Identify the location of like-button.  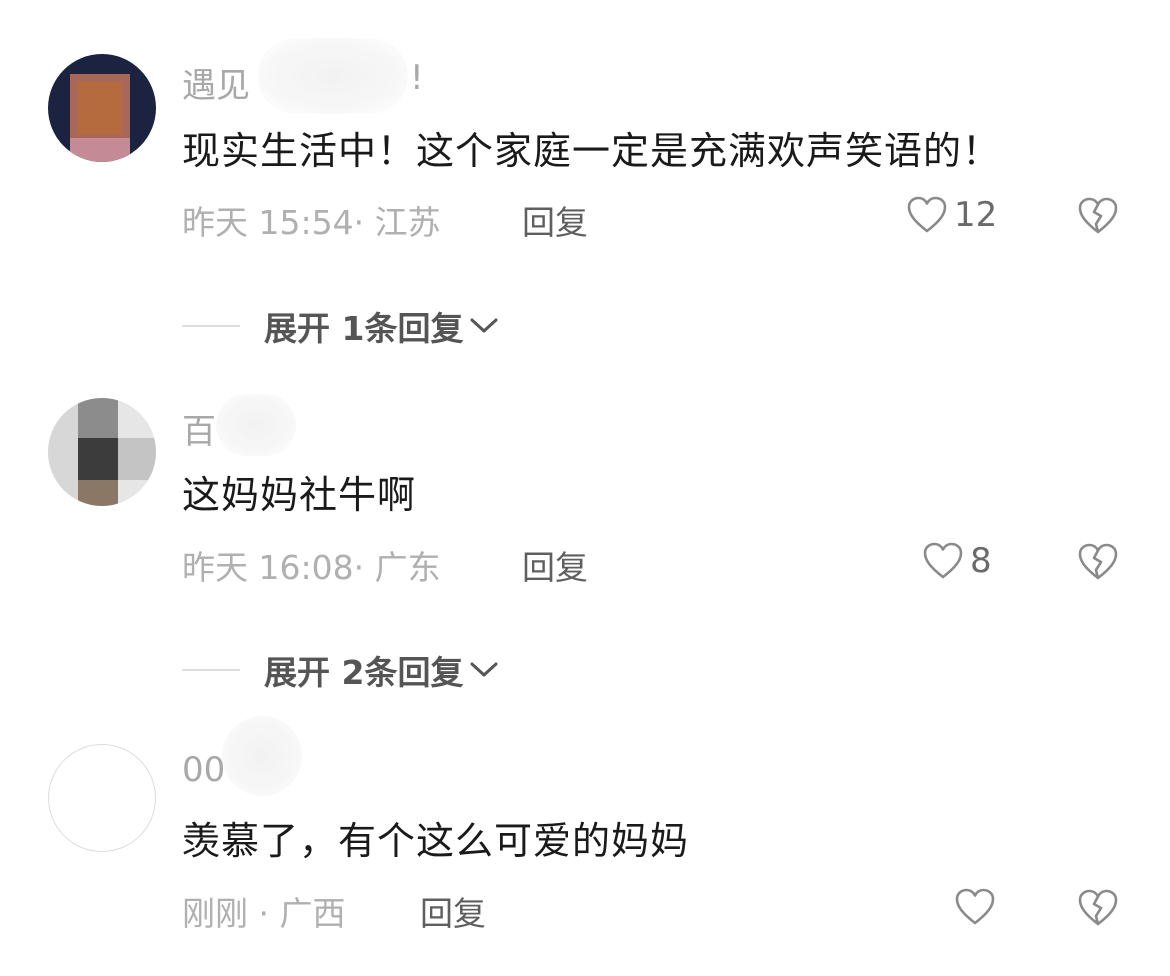
(978, 907).